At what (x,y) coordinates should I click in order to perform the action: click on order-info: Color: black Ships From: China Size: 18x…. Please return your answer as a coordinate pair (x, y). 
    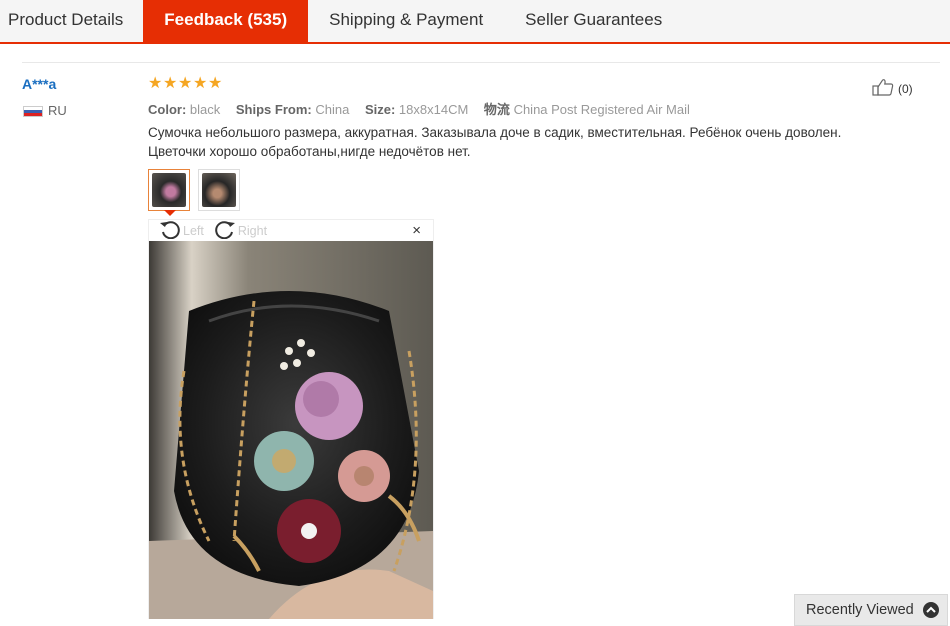
    Looking at the image, I should click on (419, 108).